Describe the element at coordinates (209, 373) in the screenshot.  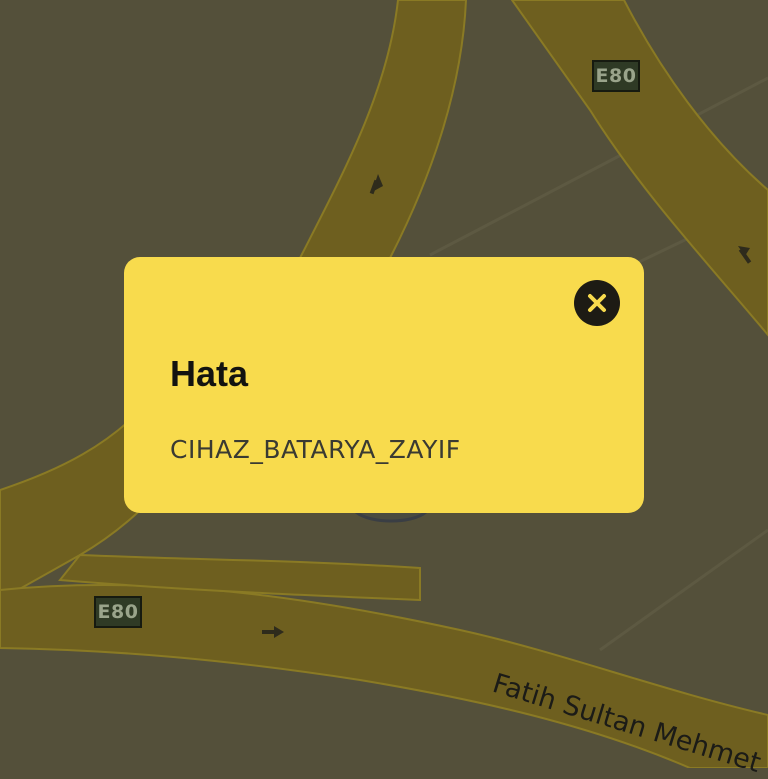
I see `dialog-title: Hata` at that location.